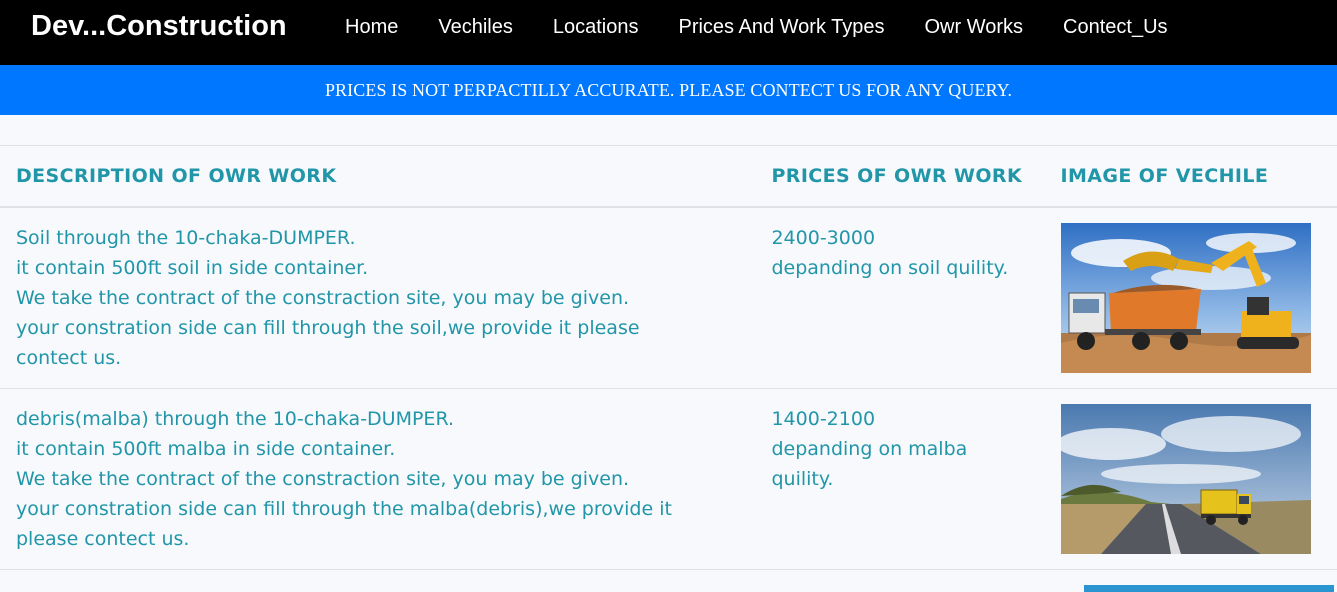 The image size is (1337, 592). I want to click on price-cell: 1400-2100 depanding on malba quility., so click(900, 479).